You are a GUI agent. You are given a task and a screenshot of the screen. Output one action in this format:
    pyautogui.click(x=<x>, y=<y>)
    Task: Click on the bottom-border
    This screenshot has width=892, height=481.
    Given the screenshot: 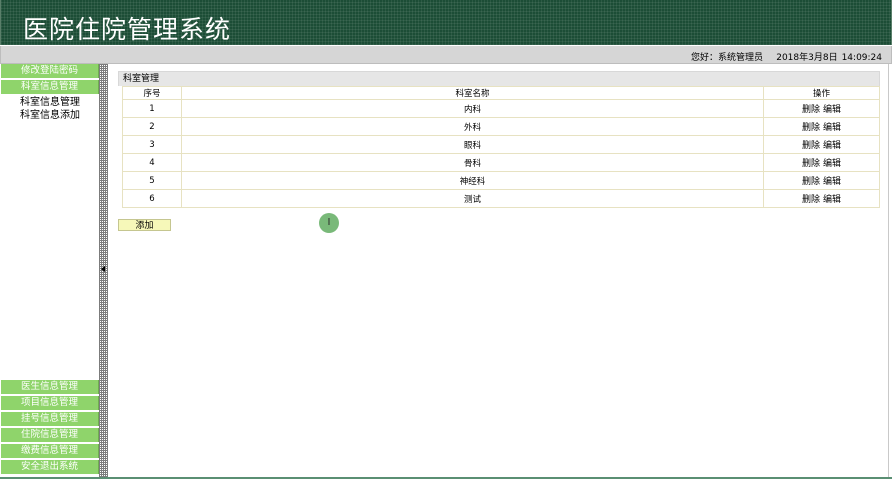 What is the action you would take?
    pyautogui.click(x=446, y=478)
    